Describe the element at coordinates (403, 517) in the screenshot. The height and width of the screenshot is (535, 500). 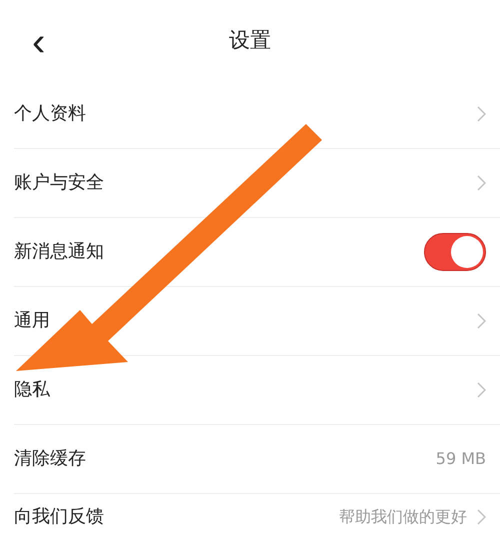
I see `setting-value: 帮助我们做的更好` at that location.